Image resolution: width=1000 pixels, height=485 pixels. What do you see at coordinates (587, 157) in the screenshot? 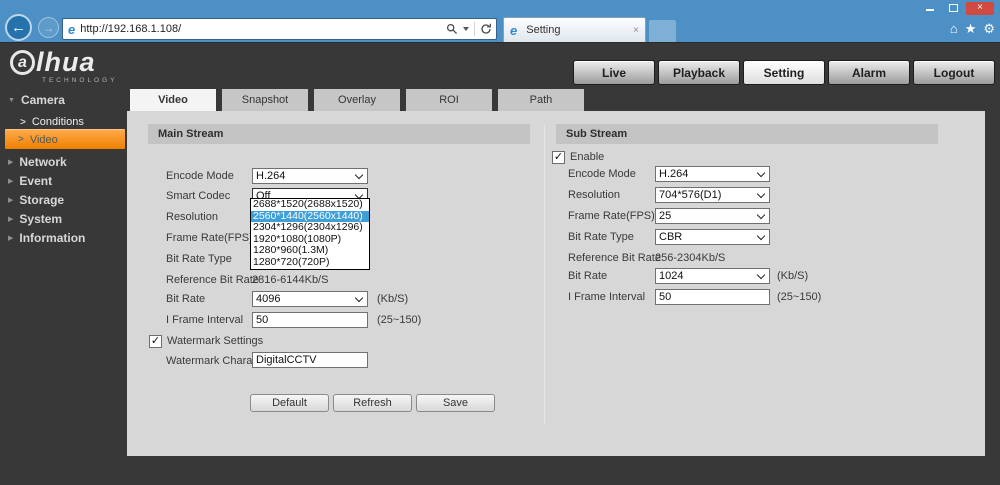
I see `enable-label: Enable` at bounding box center [587, 157].